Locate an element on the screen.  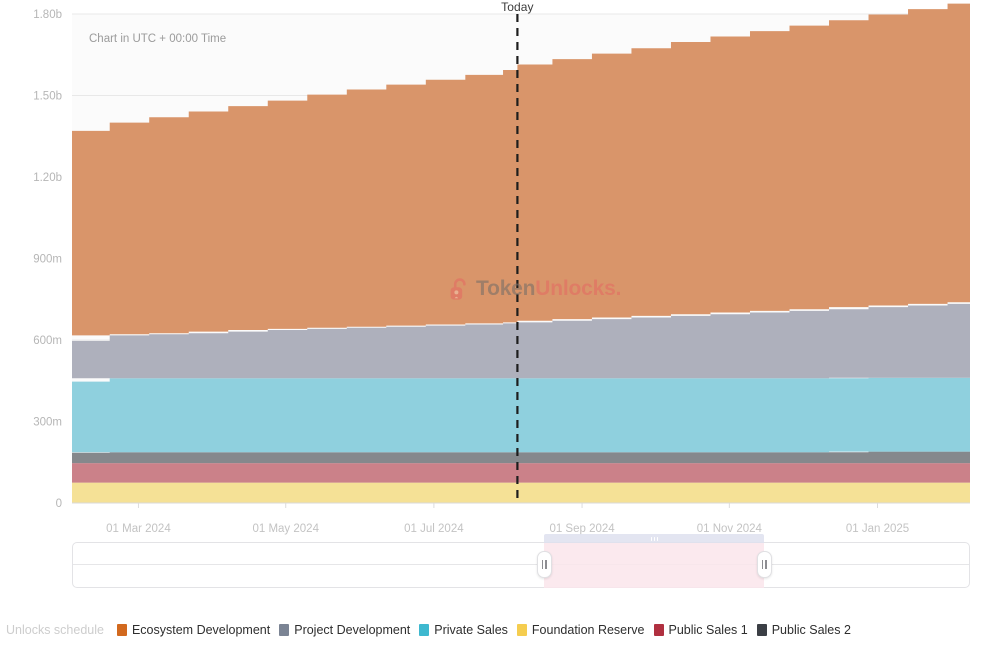
legend-item-label: Ecosystem Development is located at coordinates (201, 630).